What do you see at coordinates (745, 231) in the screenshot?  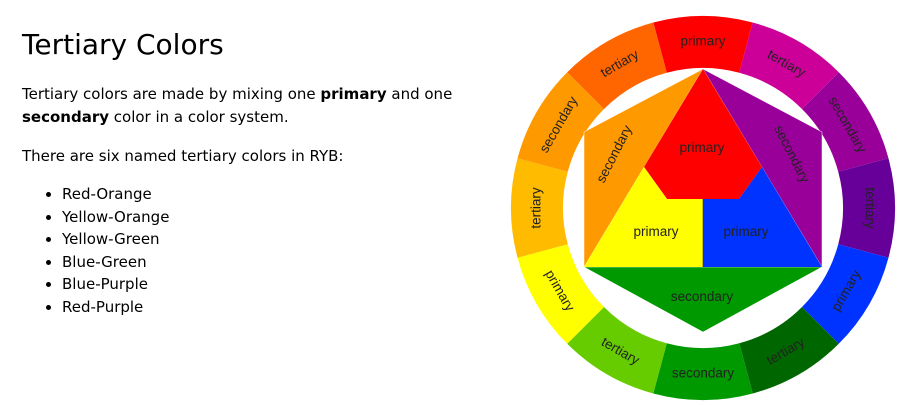 I see `center-blue-label: primary` at bounding box center [745, 231].